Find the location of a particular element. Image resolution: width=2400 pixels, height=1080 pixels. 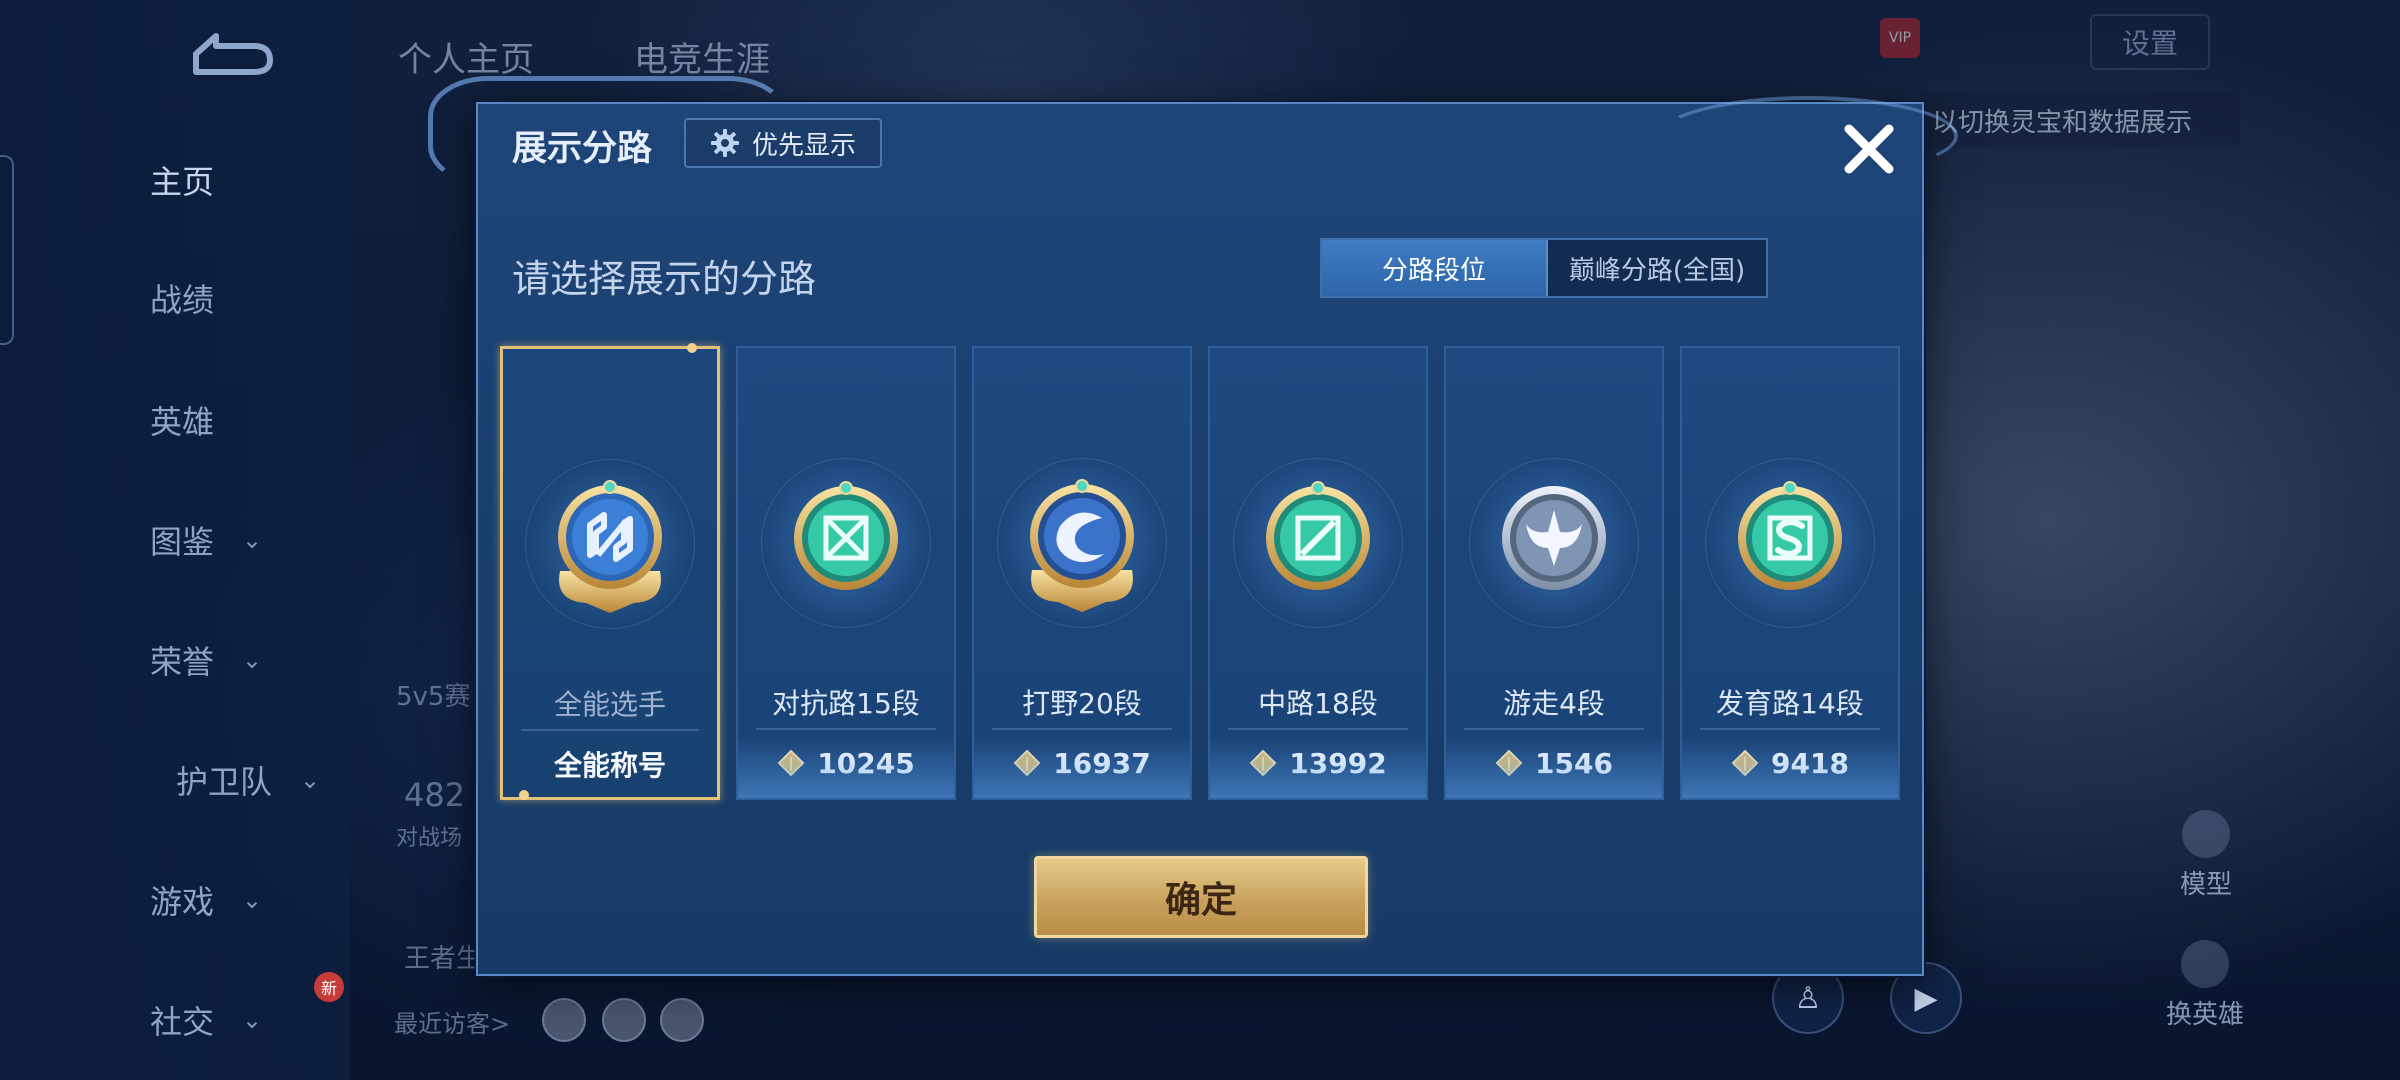

close-icon is located at coordinates (1869, 149).